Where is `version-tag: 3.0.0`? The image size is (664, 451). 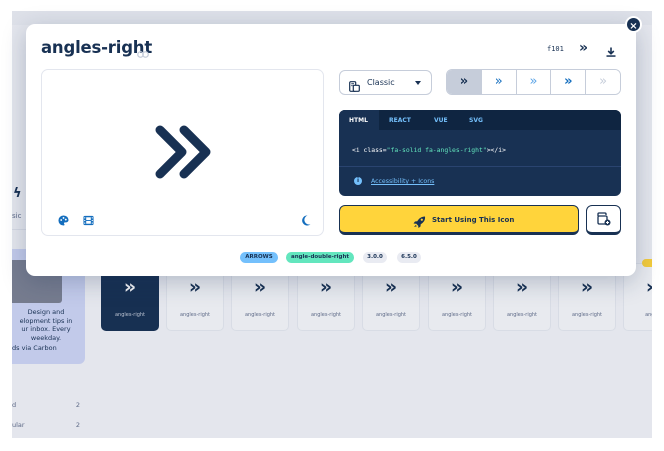 version-tag: 3.0.0 is located at coordinates (375, 257).